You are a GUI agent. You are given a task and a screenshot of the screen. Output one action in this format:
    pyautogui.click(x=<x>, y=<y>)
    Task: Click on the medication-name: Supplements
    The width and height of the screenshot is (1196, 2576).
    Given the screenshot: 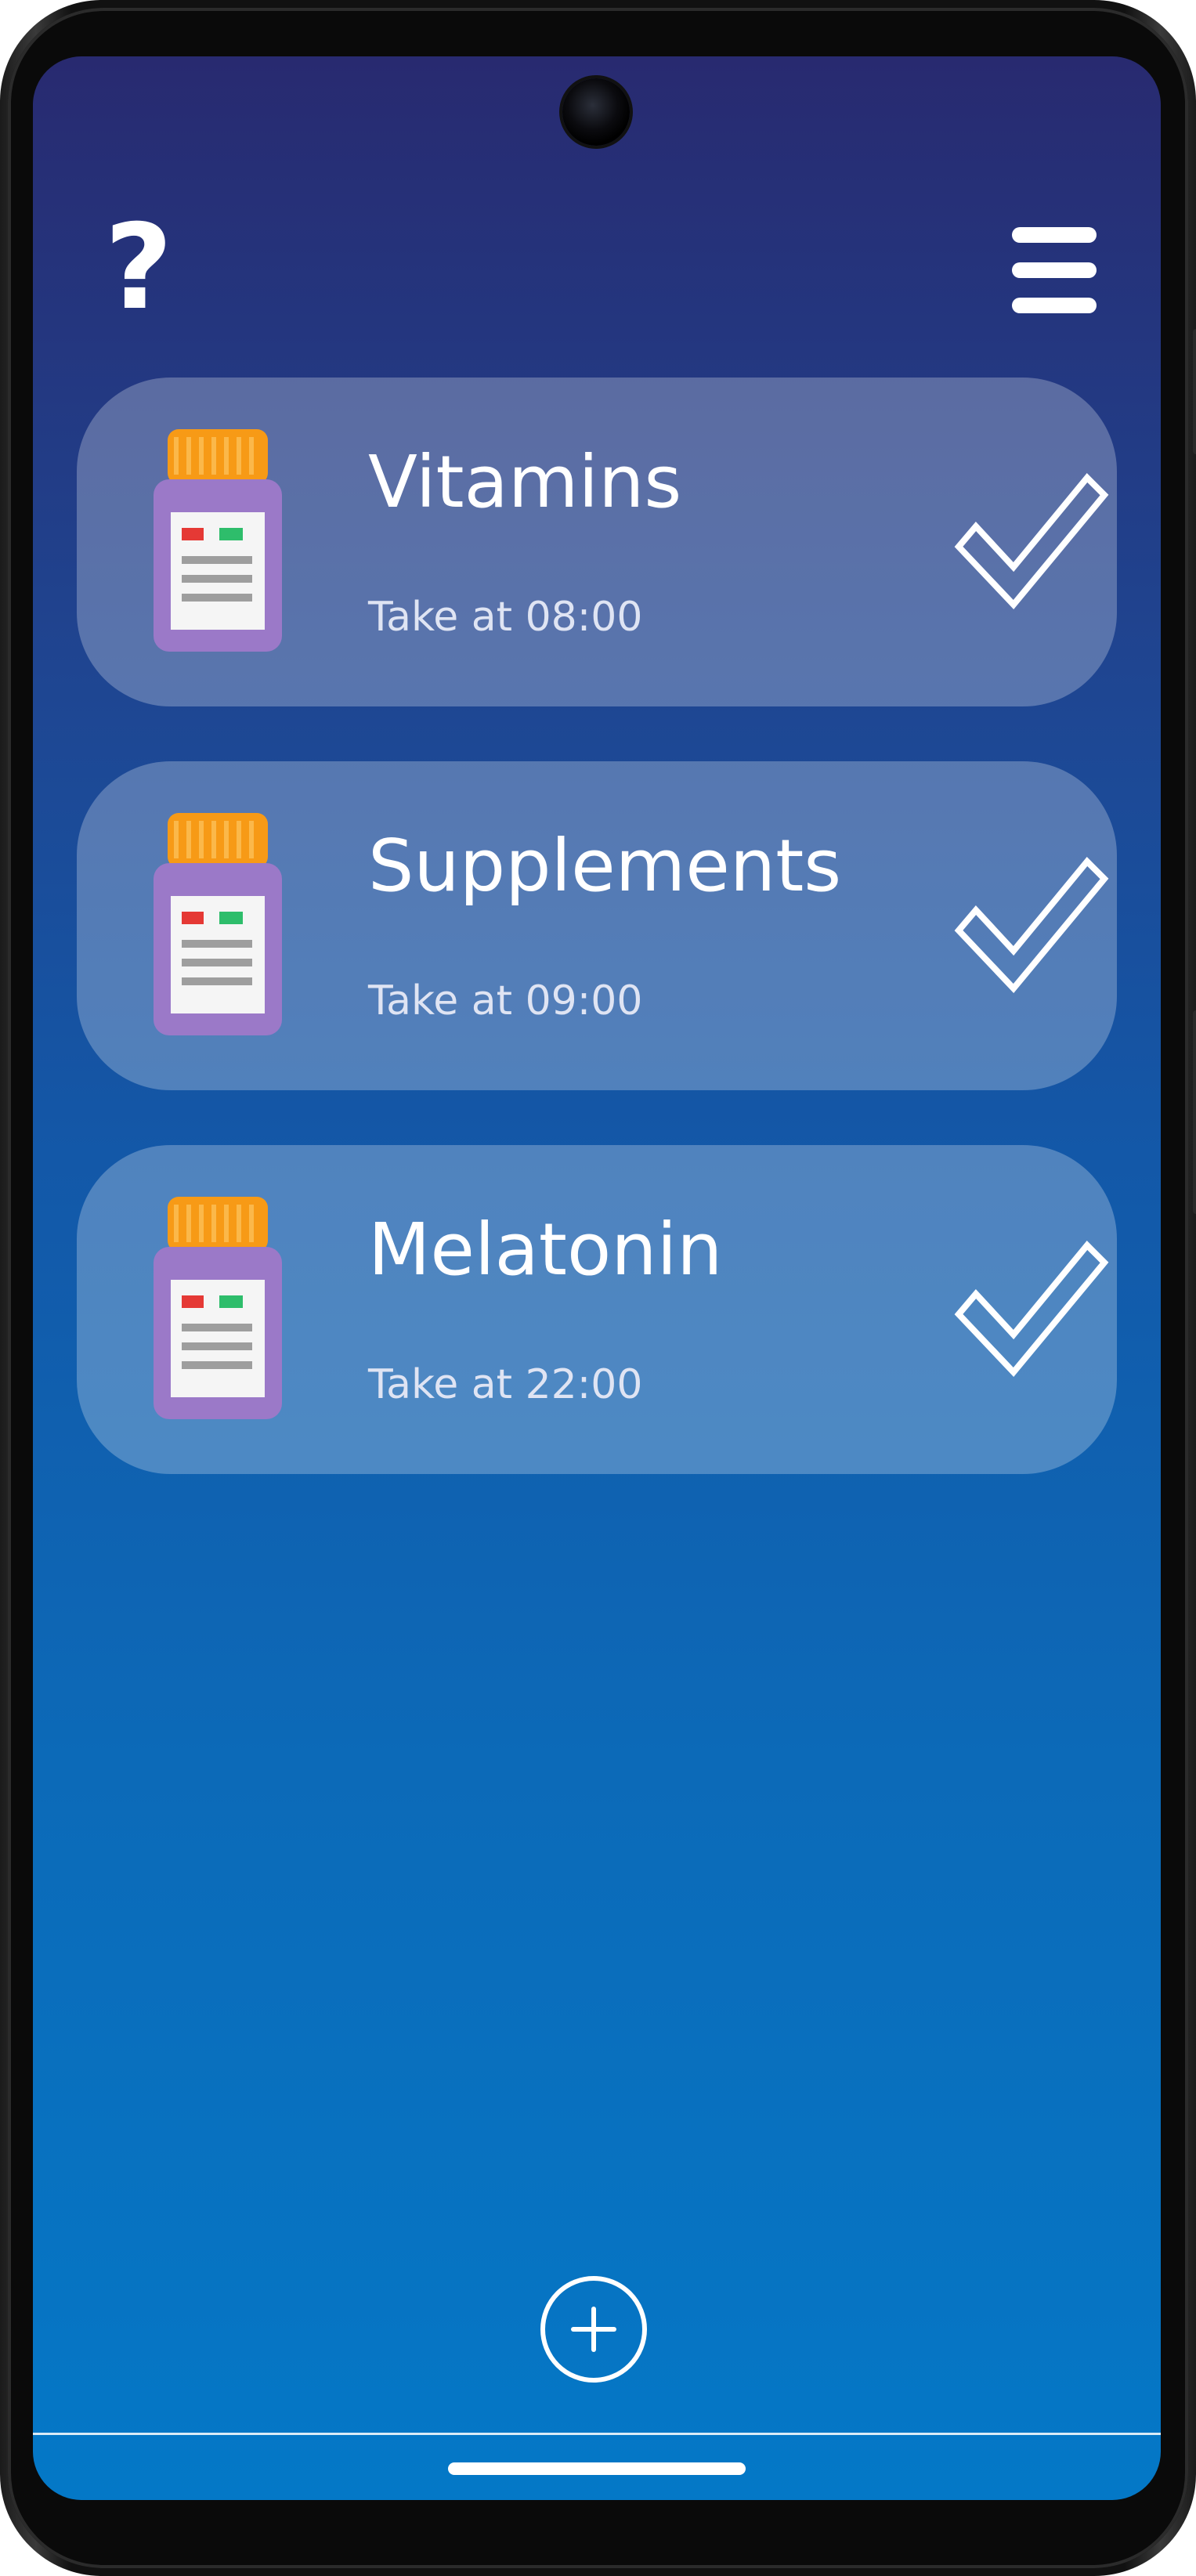 What is the action you would take?
    pyautogui.click(x=605, y=866)
    